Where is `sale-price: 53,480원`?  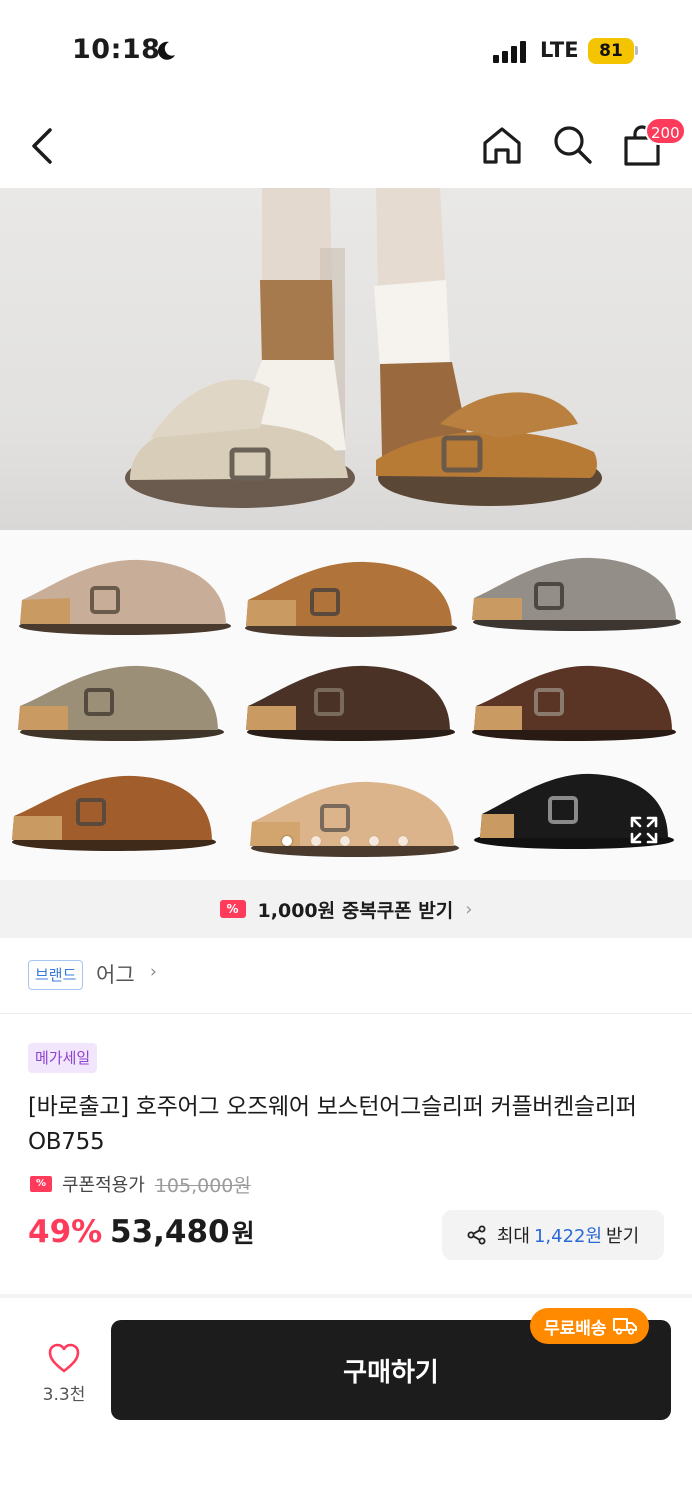
sale-price: 53,480원 is located at coordinates (182, 1232).